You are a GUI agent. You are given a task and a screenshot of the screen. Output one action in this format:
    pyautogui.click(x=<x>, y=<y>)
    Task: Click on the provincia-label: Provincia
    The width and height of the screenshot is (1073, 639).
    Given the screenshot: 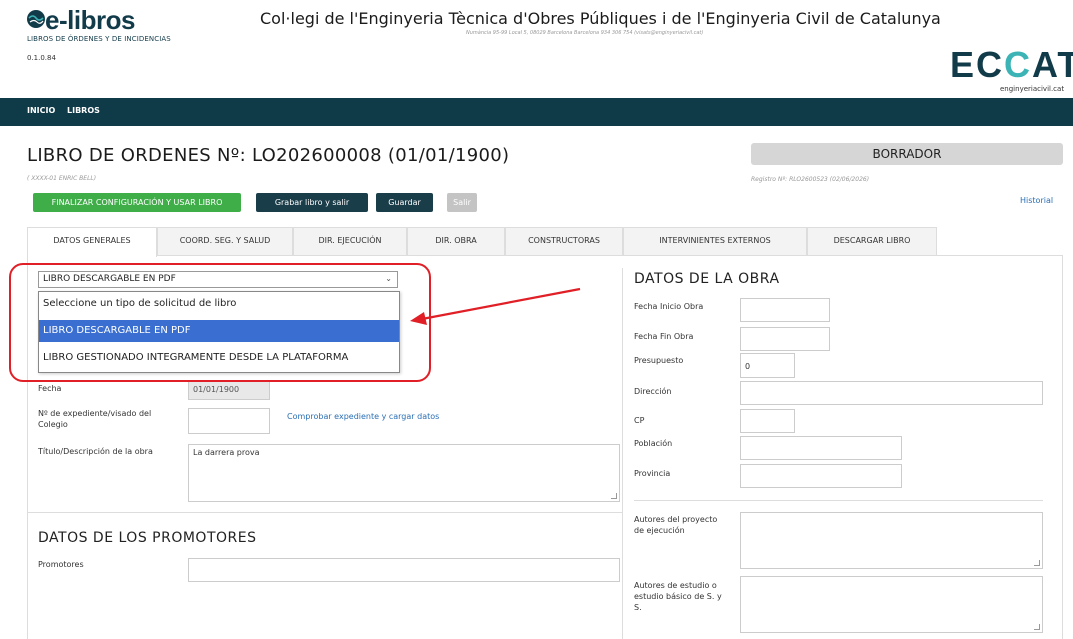 What is the action you would take?
    pyautogui.click(x=652, y=473)
    